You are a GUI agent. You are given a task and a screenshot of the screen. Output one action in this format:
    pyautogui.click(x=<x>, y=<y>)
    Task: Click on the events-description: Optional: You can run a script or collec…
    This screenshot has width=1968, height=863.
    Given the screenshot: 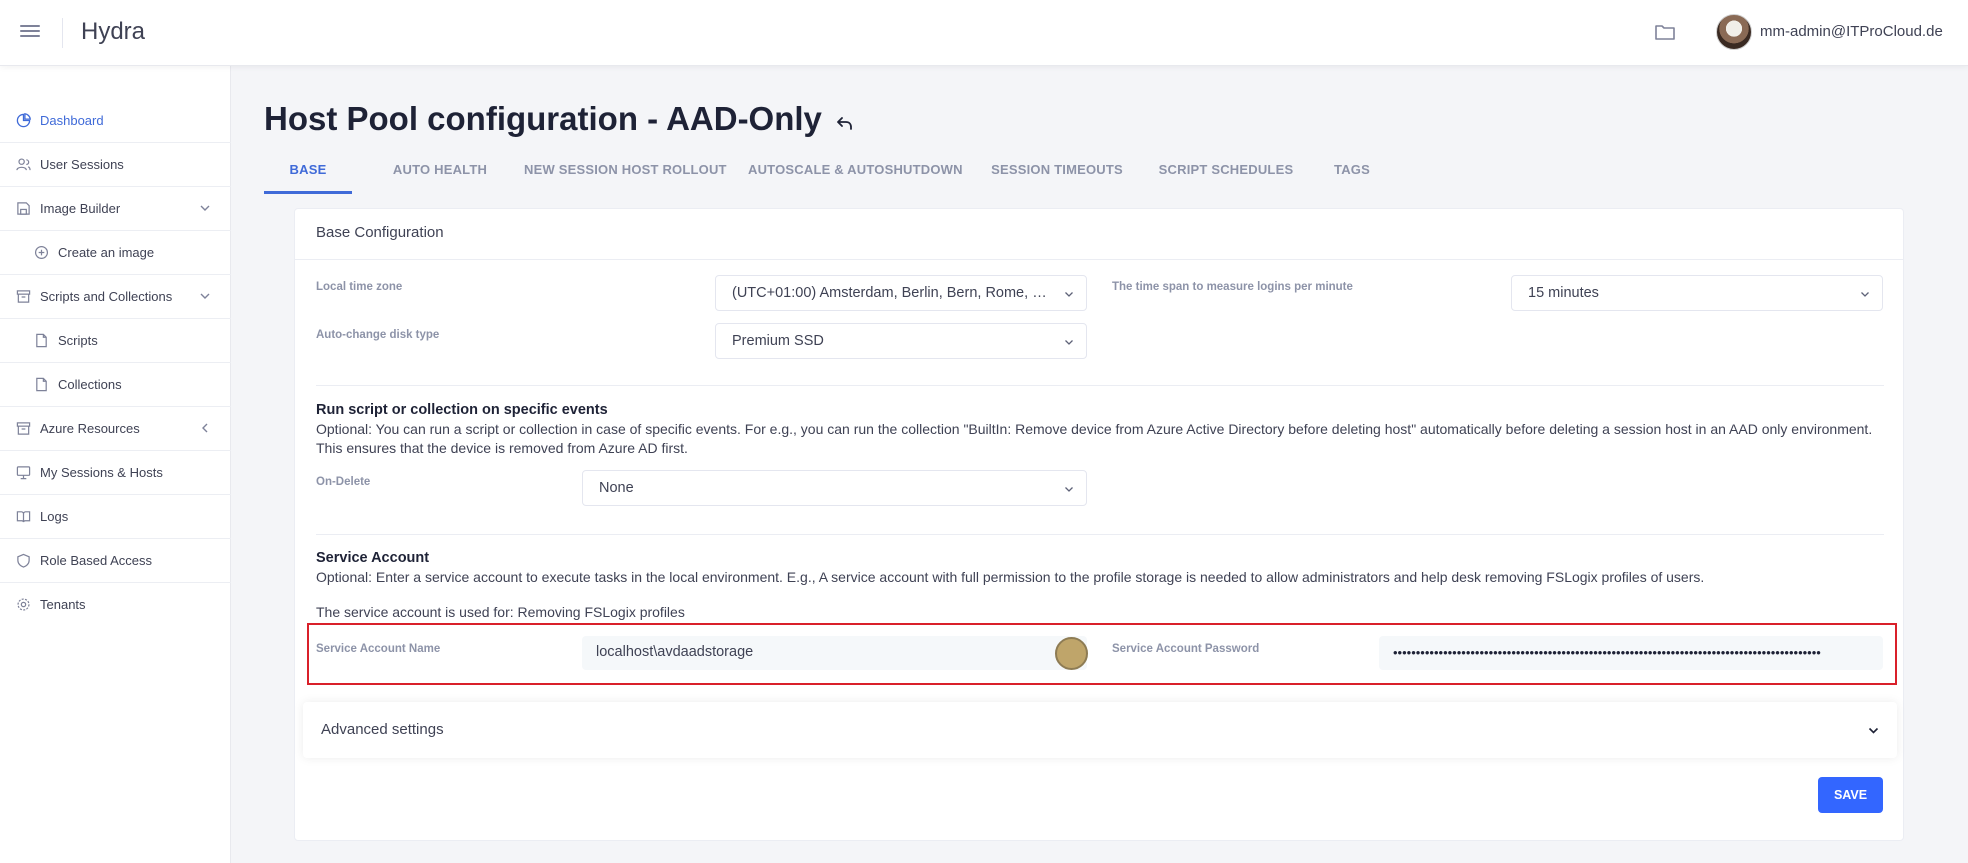 What is the action you would take?
    pyautogui.click(x=1094, y=438)
    